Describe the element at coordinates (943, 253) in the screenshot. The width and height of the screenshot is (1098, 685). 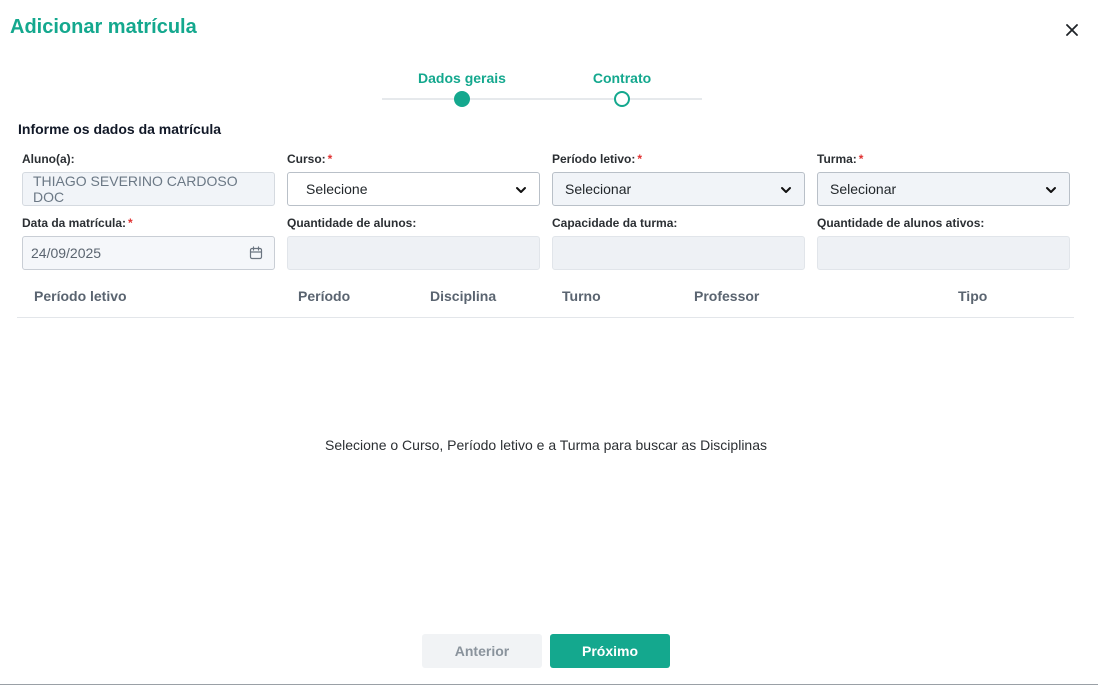
I see `quantidade-alunos-ativos-input` at that location.